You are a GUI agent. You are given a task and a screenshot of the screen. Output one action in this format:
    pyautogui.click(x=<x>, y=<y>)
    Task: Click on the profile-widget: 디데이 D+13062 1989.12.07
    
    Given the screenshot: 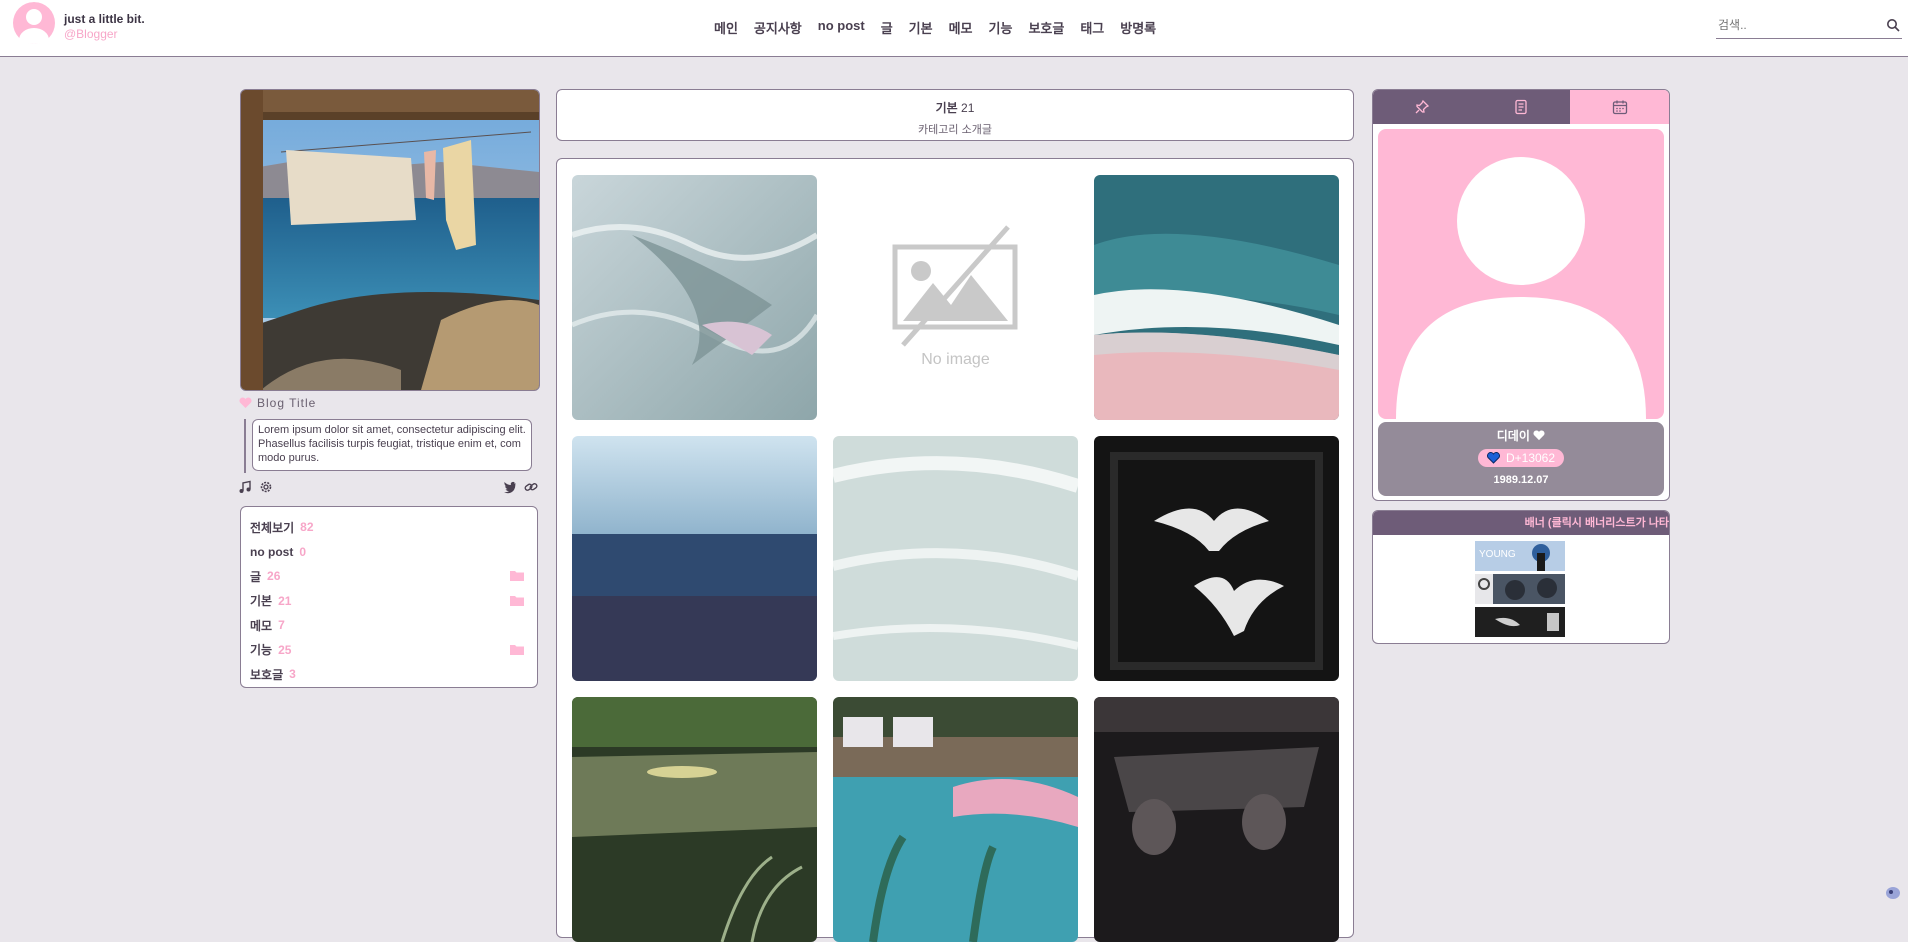 What is the action you would take?
    pyautogui.click(x=1521, y=295)
    